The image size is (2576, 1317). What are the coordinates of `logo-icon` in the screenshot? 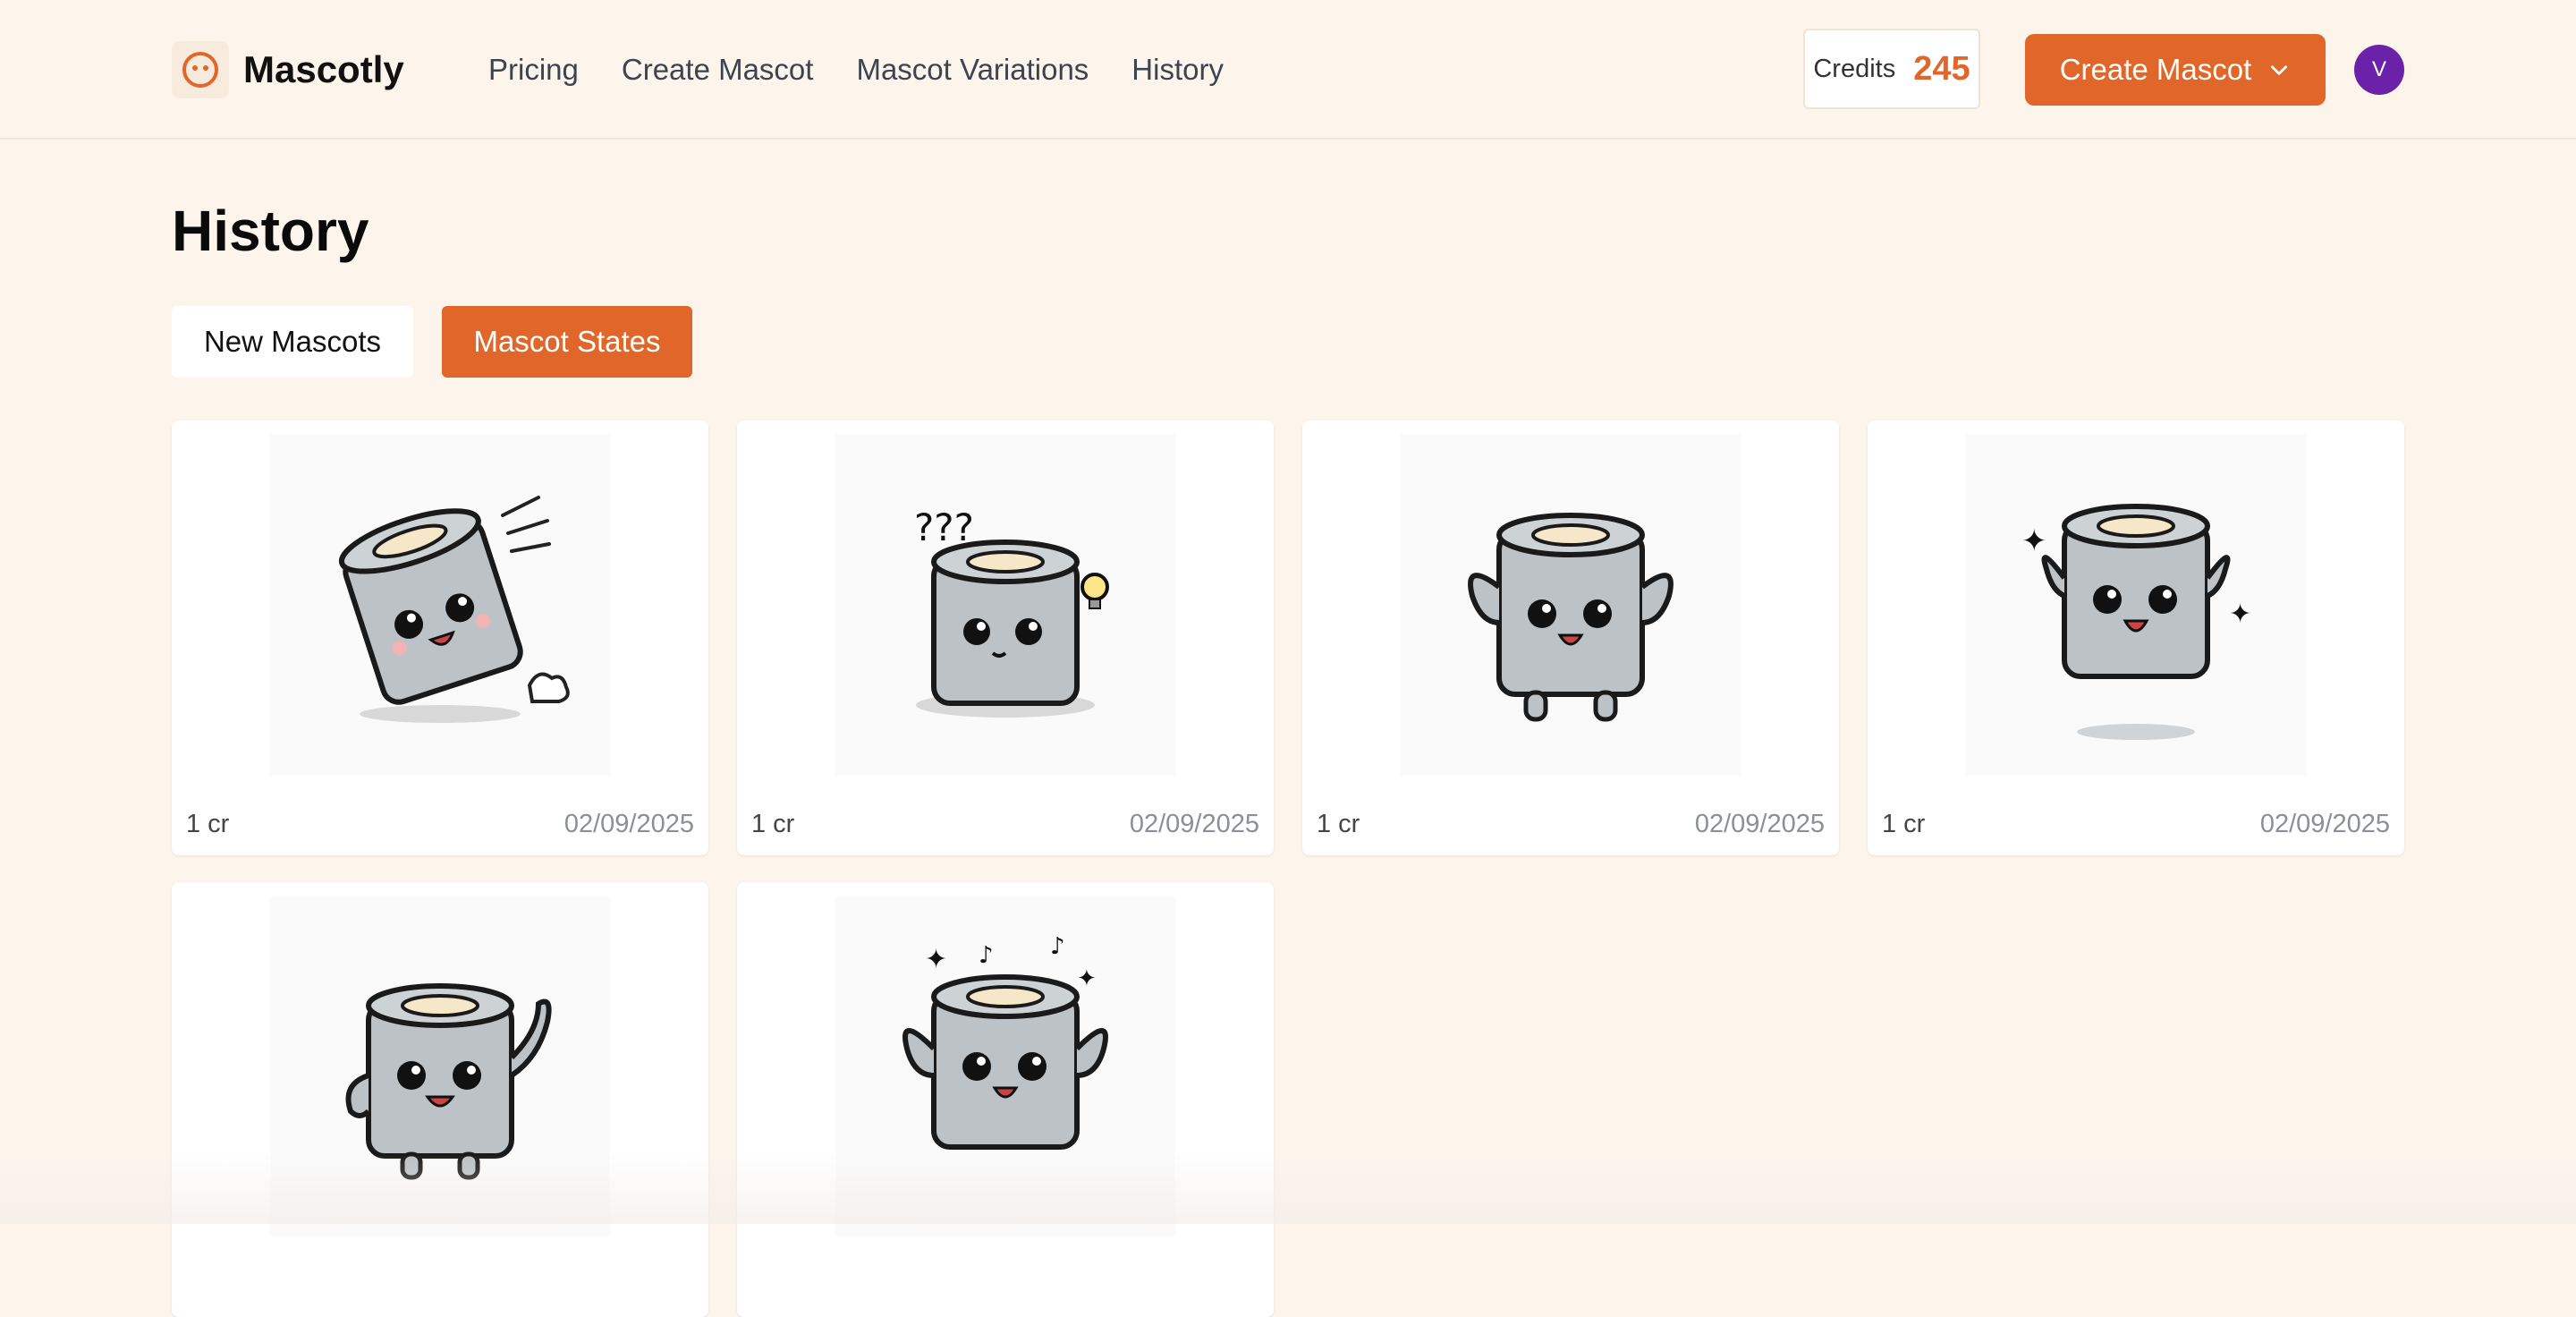 It's located at (200, 69).